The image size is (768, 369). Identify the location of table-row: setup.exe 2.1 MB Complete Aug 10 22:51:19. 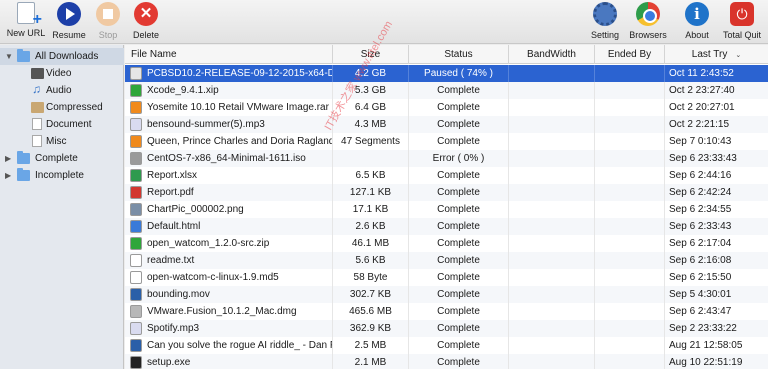
(446, 361).